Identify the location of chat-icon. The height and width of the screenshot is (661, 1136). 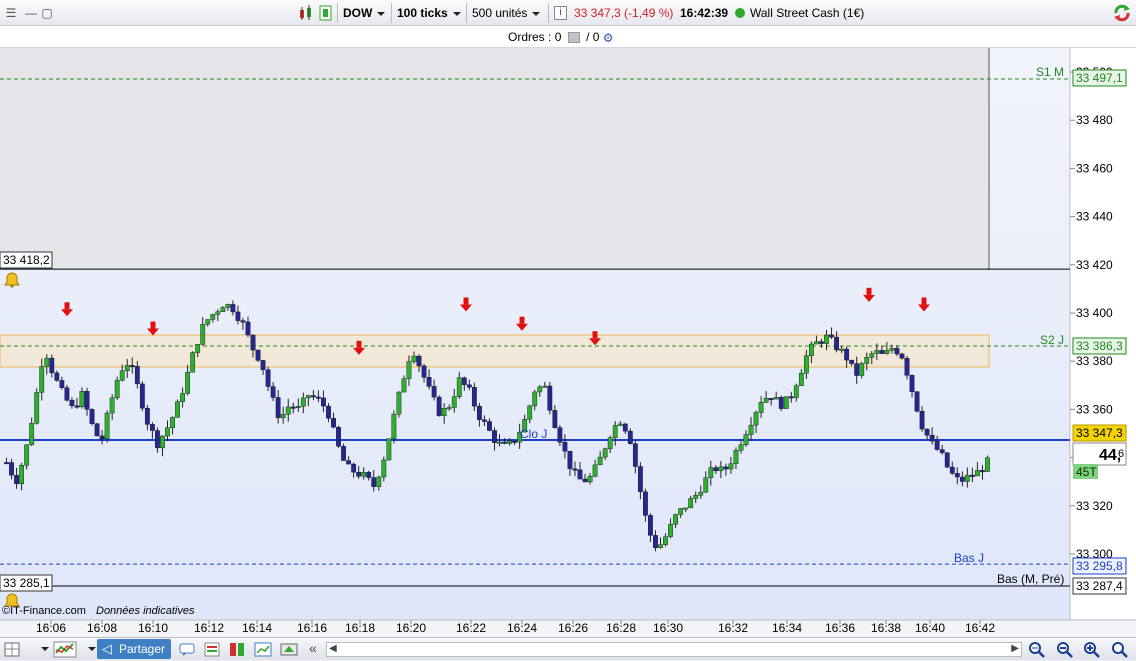
(187, 649).